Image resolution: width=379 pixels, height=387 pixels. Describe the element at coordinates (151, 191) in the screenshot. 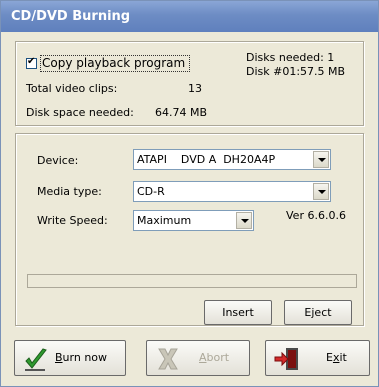

I see `media-type-value: CD-R` at that location.